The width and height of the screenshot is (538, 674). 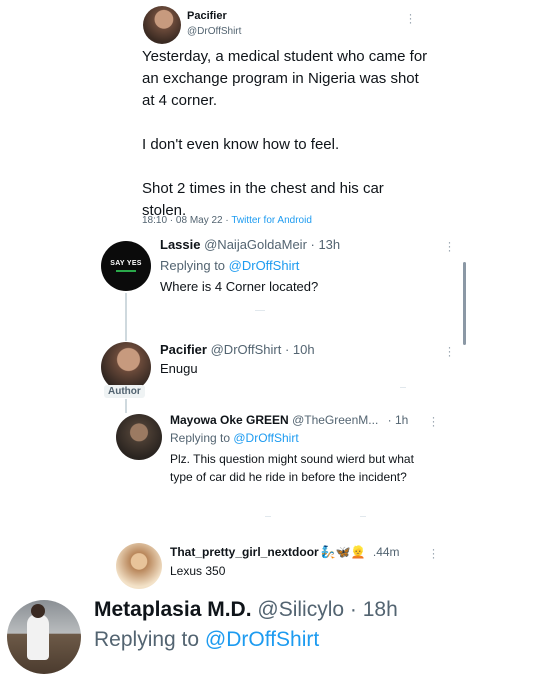 I want to click on pretty-girl-more-icon: · · ·, so click(x=433, y=553).